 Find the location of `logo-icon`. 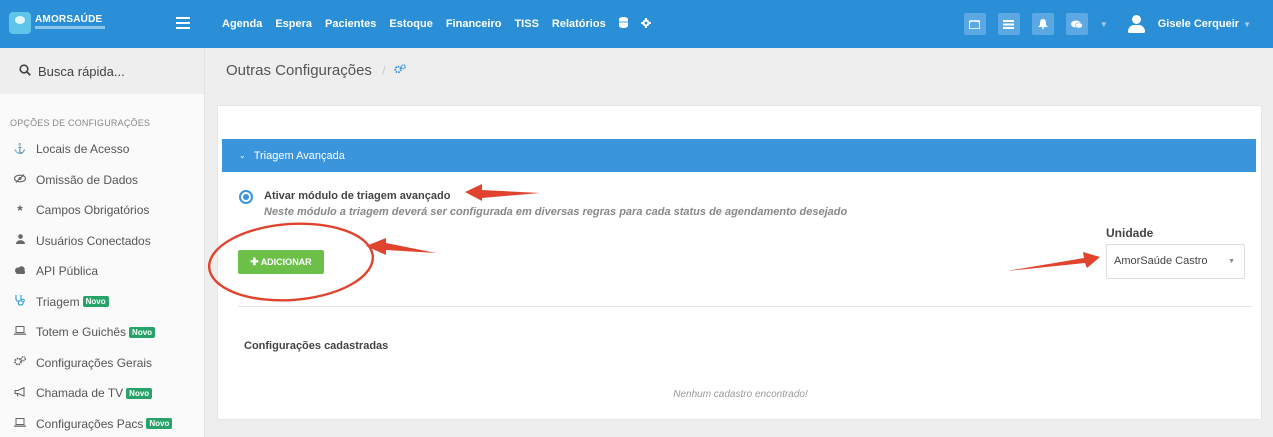

logo-icon is located at coordinates (20, 23).